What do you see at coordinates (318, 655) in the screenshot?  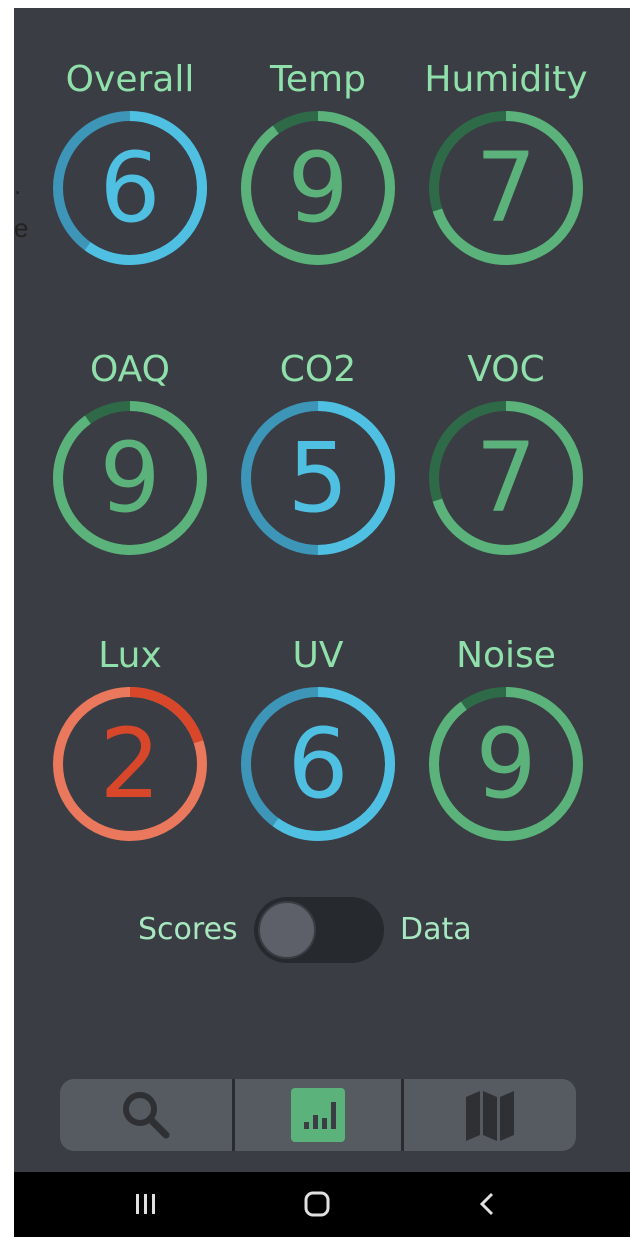 I see `gauge-label: UV` at bounding box center [318, 655].